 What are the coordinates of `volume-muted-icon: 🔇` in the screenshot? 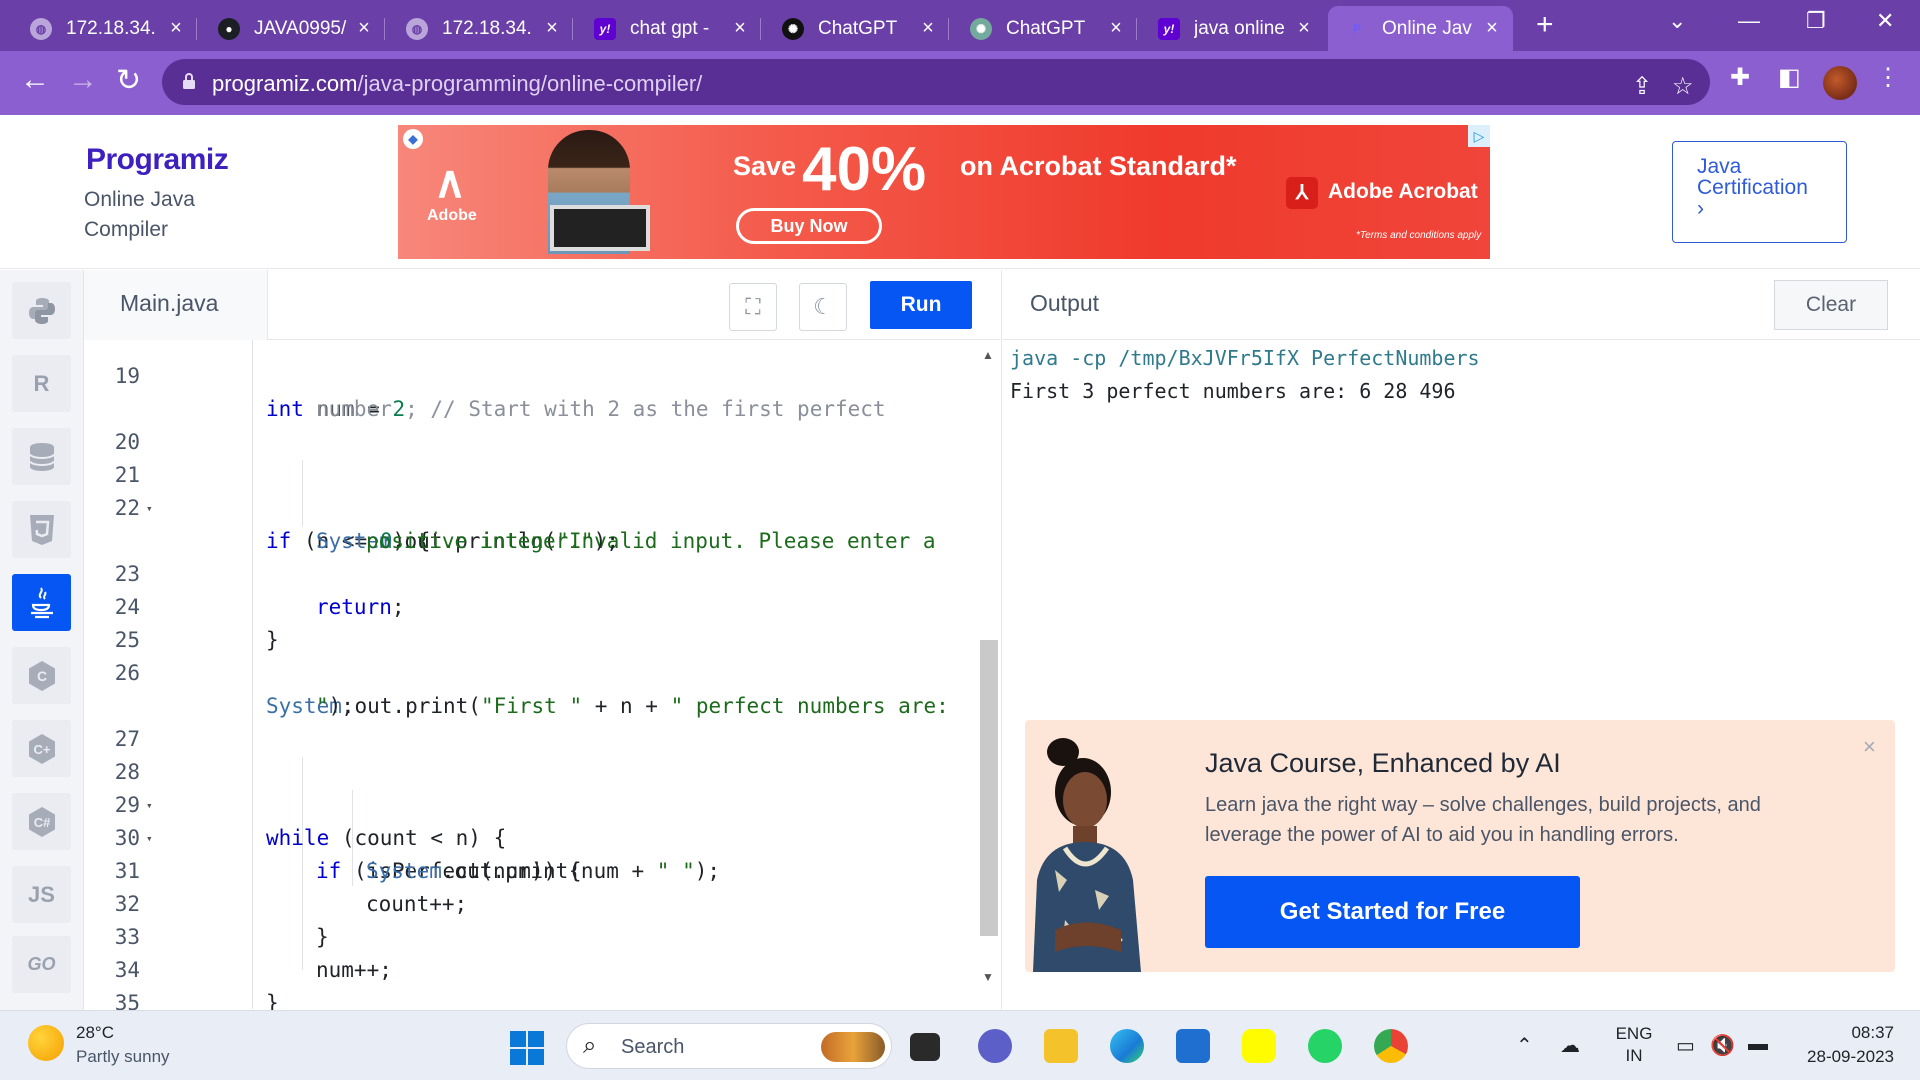 It's located at (1722, 1045).